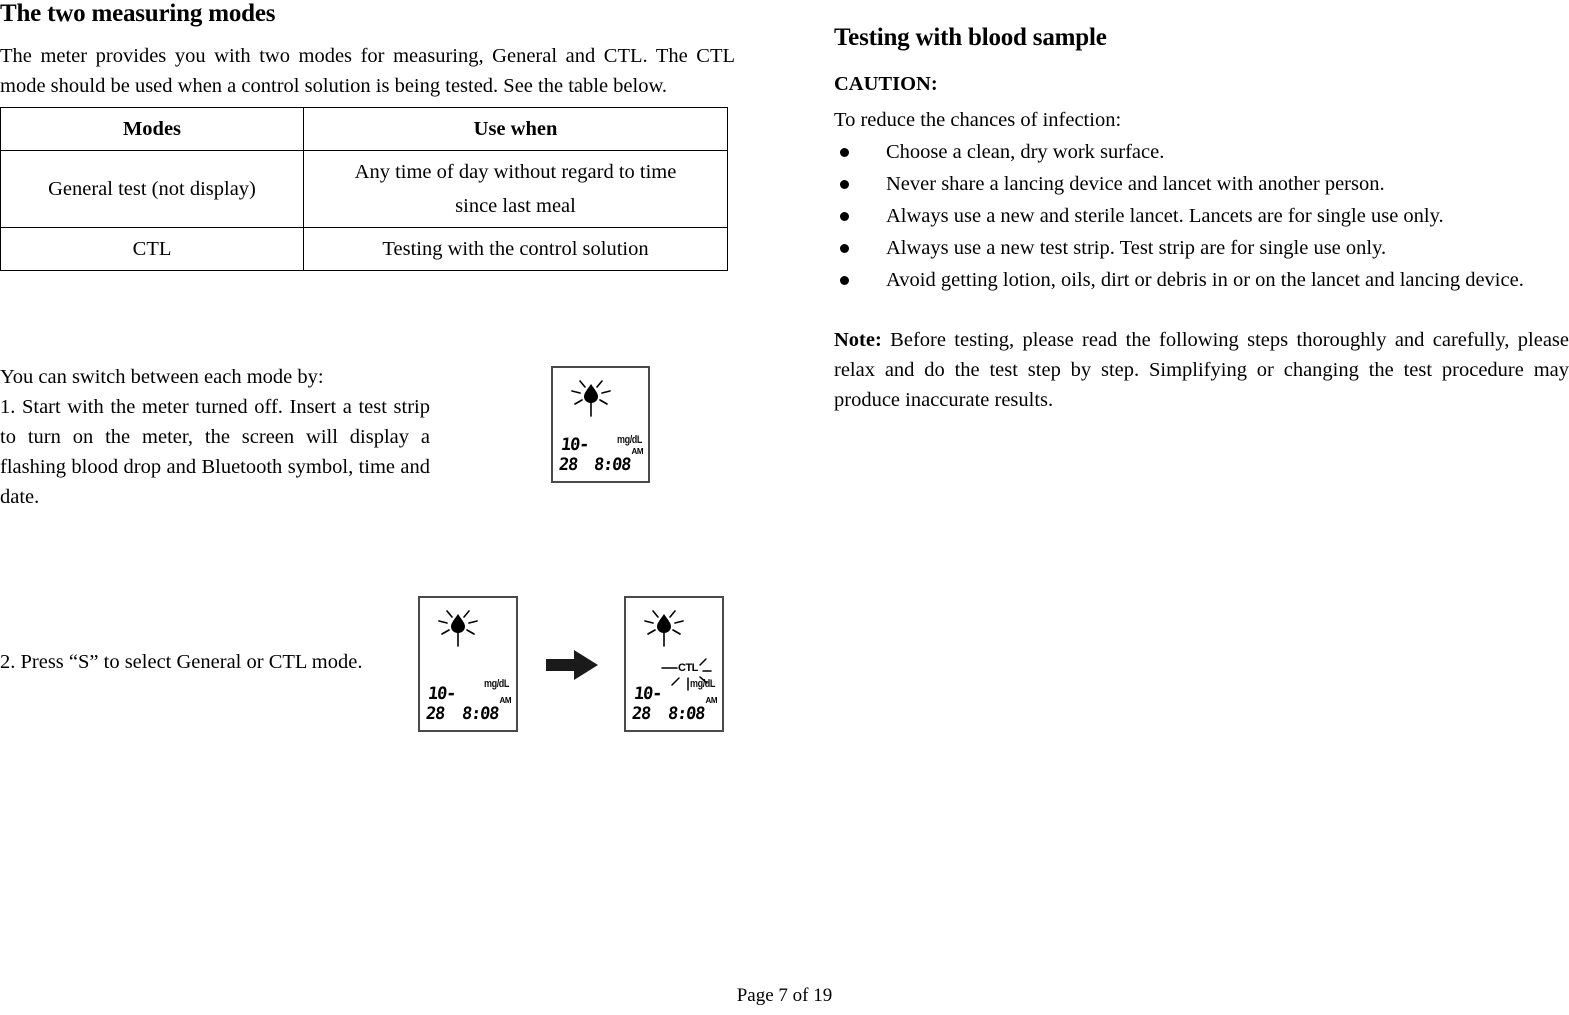 Image resolution: width=1569 pixels, height=1015 pixels. Describe the element at coordinates (637, 451) in the screenshot. I see `lcd1-ampm: AM` at that location.